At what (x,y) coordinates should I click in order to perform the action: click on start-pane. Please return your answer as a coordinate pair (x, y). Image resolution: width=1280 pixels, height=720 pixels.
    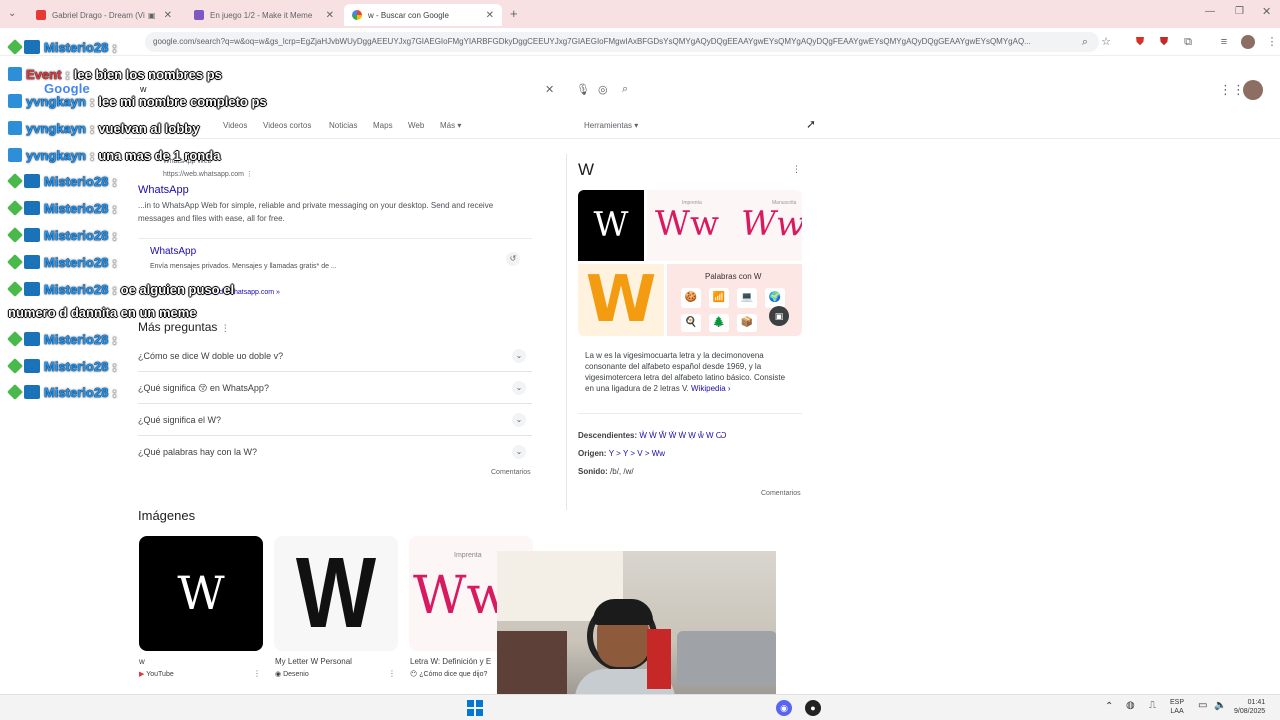
    Looking at the image, I should click on (479, 703).